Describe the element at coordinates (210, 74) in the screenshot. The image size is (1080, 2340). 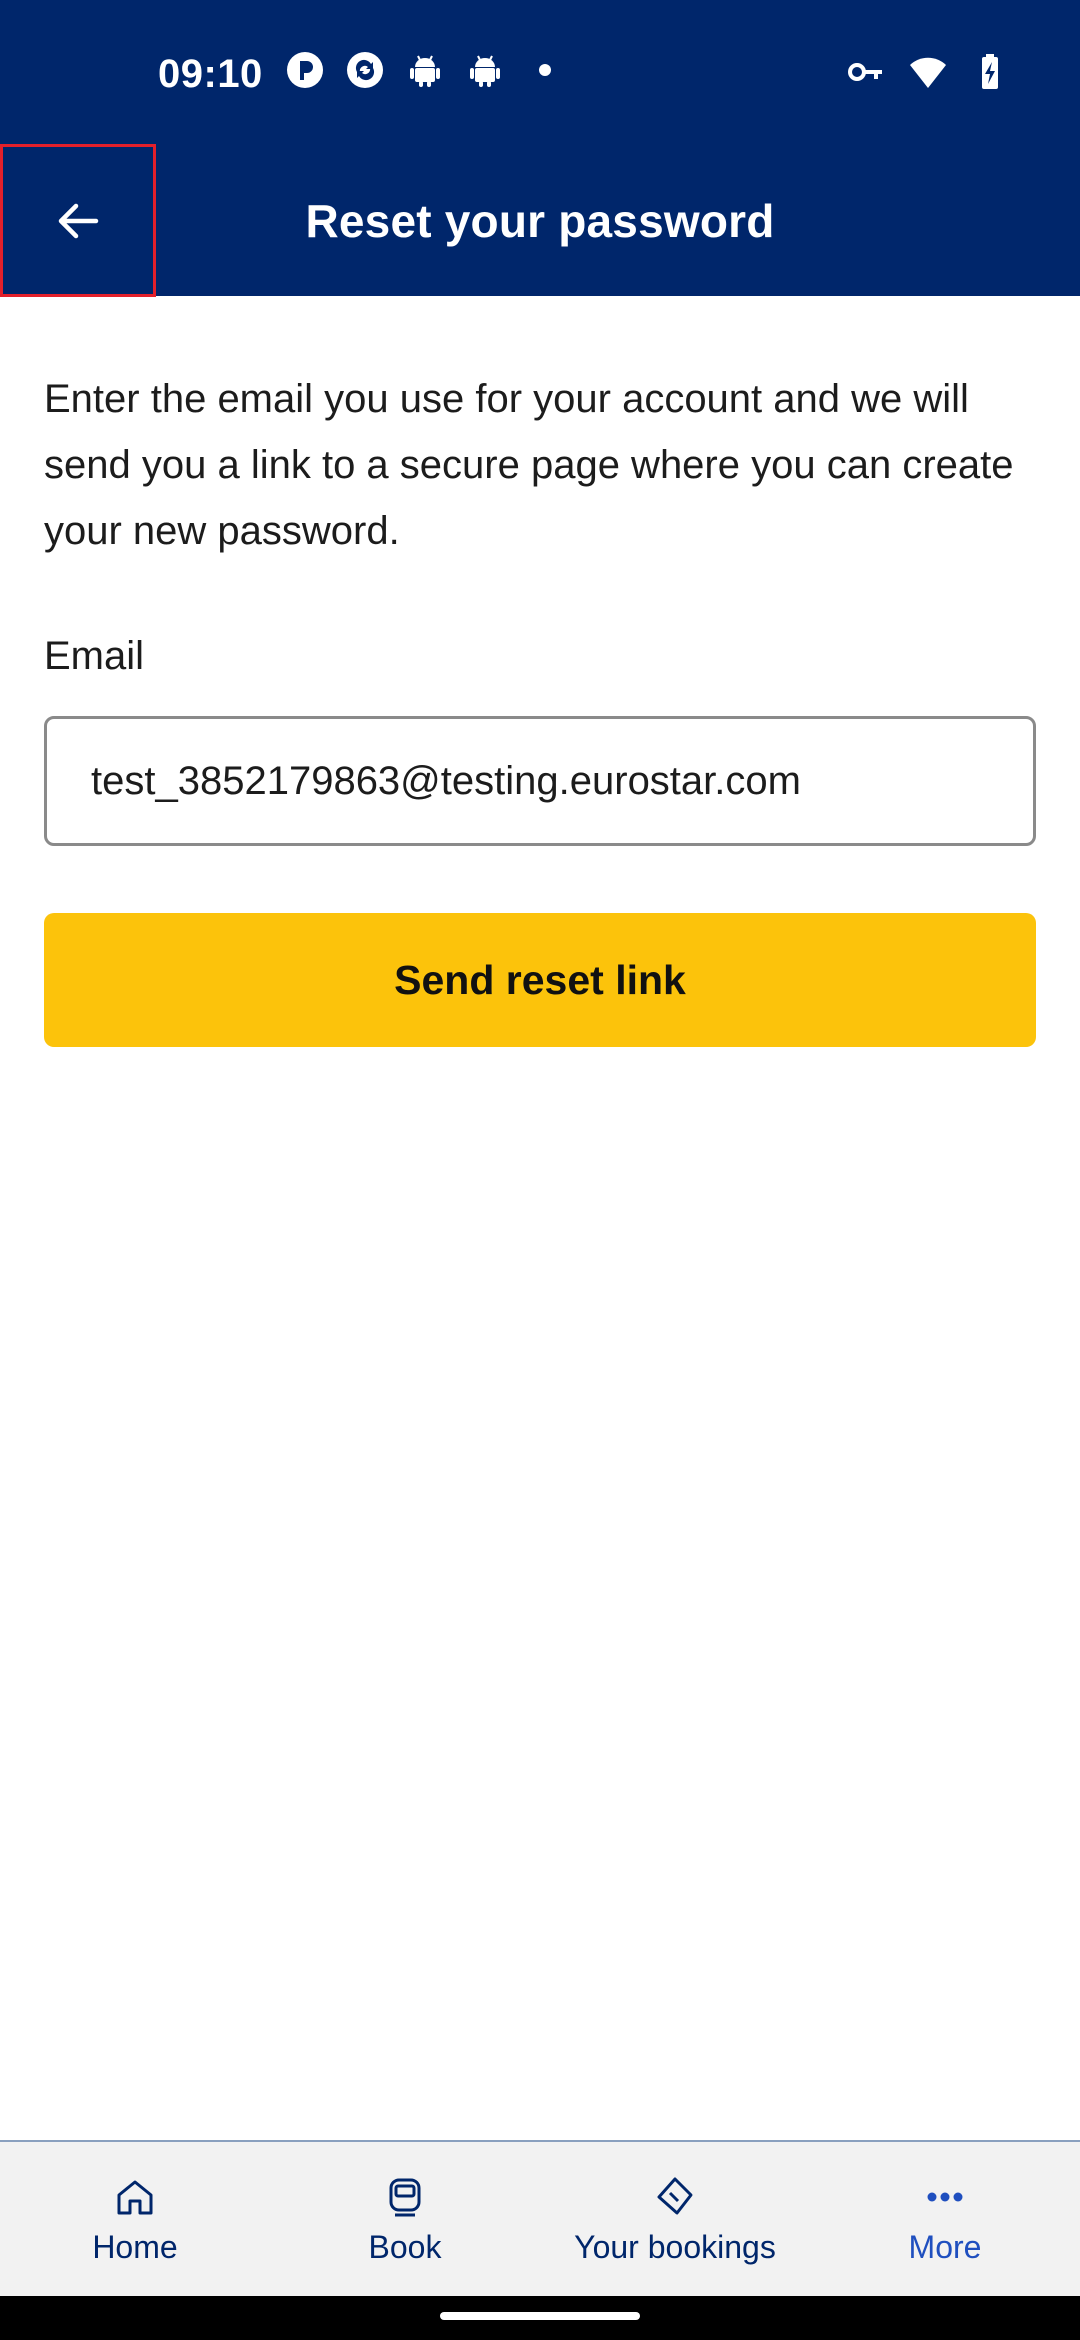
I see `status-time: 09:10` at that location.